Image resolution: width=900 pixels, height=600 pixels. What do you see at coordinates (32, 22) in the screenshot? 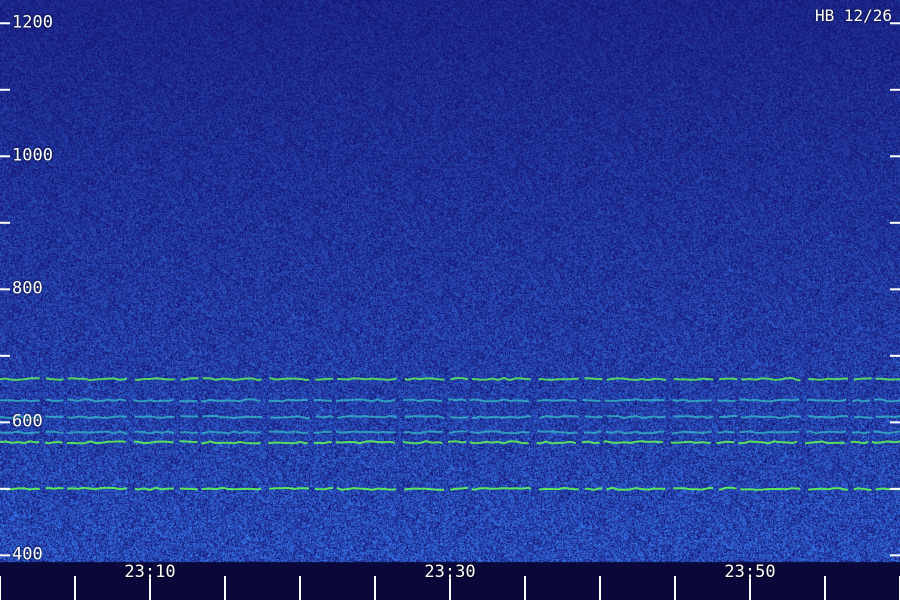
I see `y-tick-label: 1200` at bounding box center [32, 22].